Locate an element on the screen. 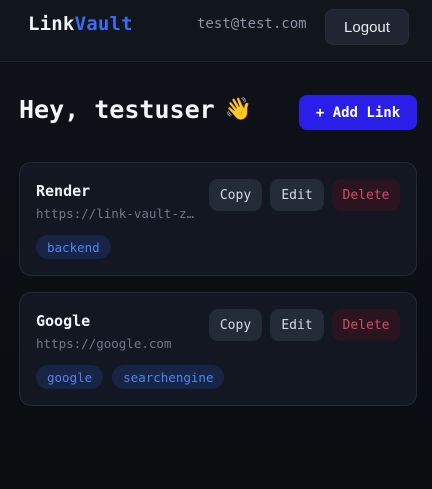  link-title: Render is located at coordinates (63, 191).